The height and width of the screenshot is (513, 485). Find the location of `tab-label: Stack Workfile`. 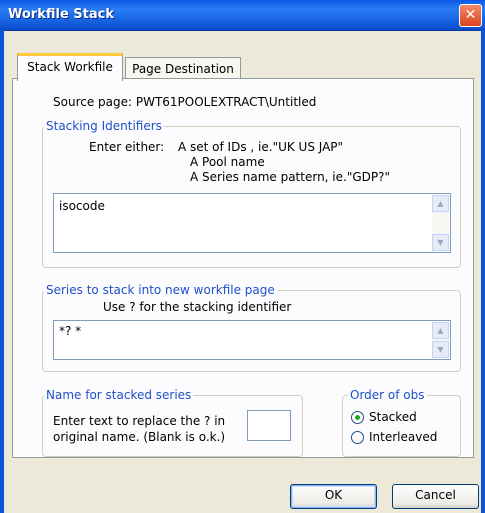

tab-label: Stack Workfile is located at coordinates (70, 67).